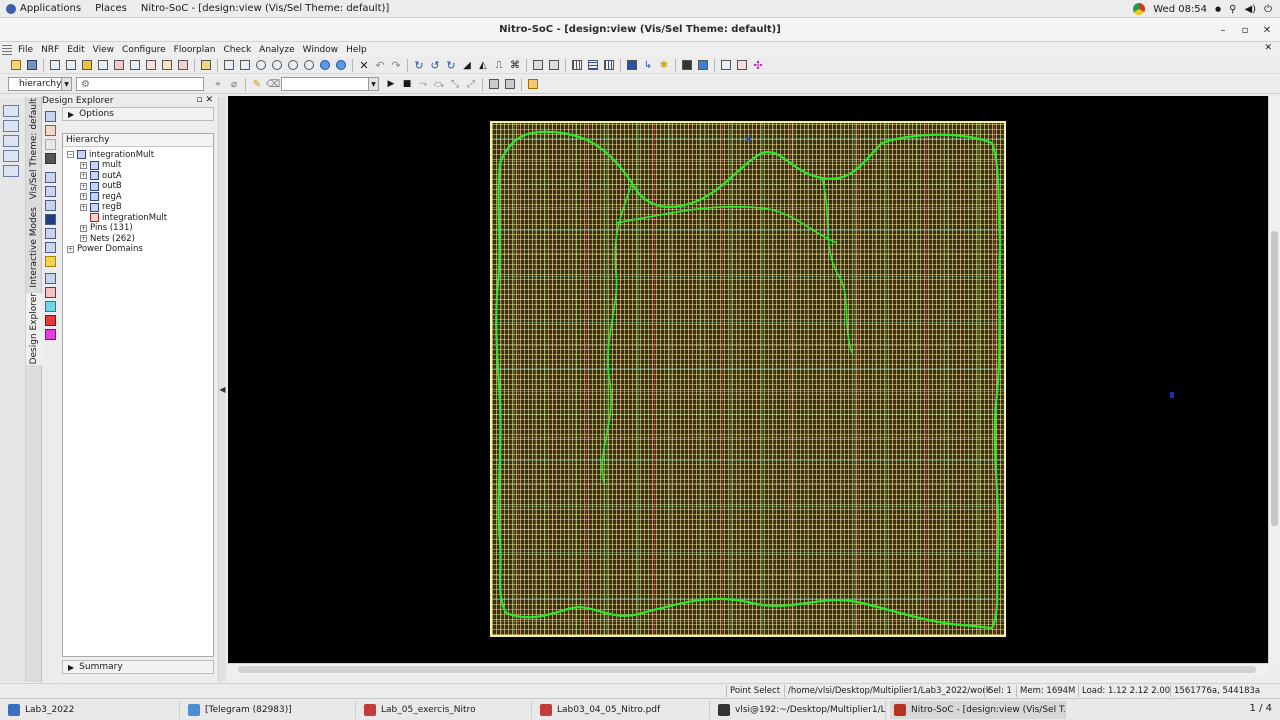 The image size is (1280, 720). Describe the element at coordinates (499, 65) in the screenshot. I see `align-icon: ⎍` at that location.